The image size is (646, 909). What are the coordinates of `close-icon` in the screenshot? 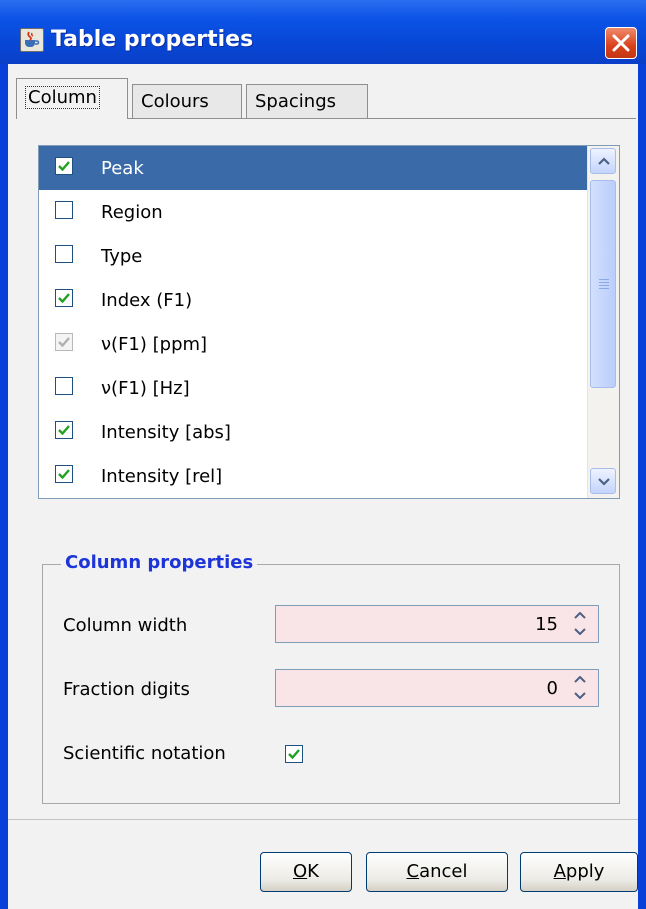 It's located at (621, 43).